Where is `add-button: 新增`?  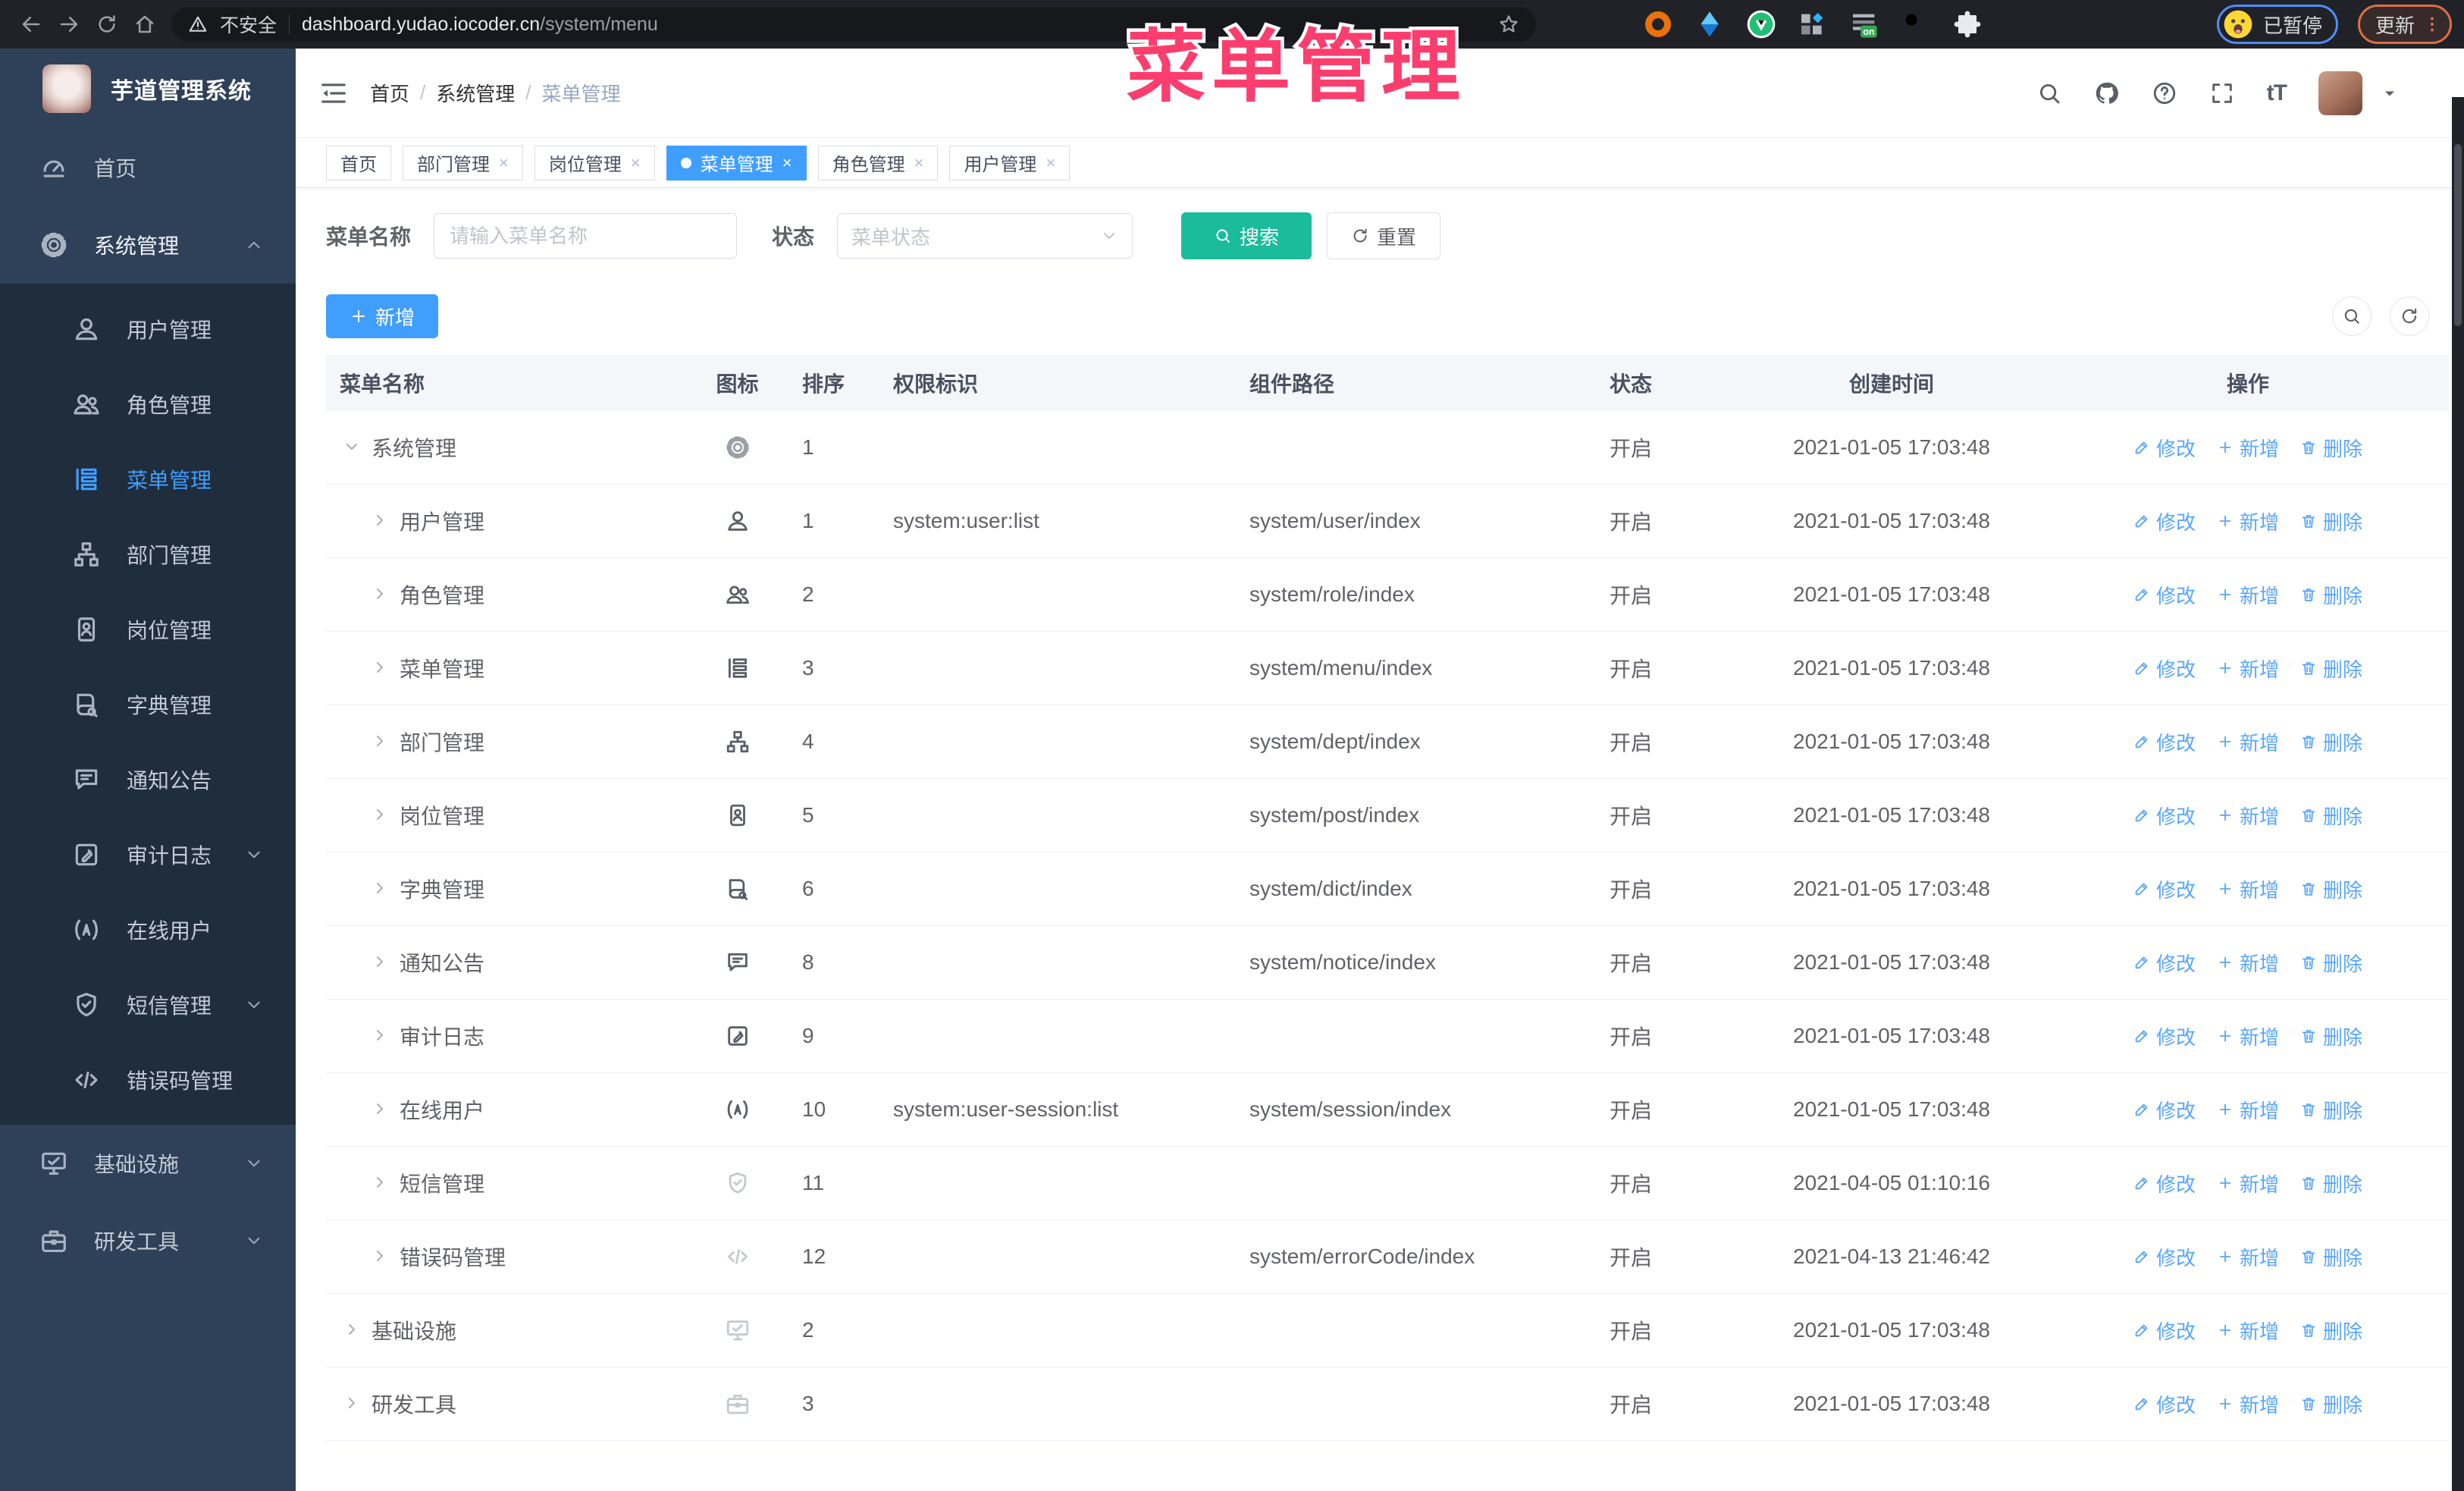 add-button: 新增 is located at coordinates (382, 316).